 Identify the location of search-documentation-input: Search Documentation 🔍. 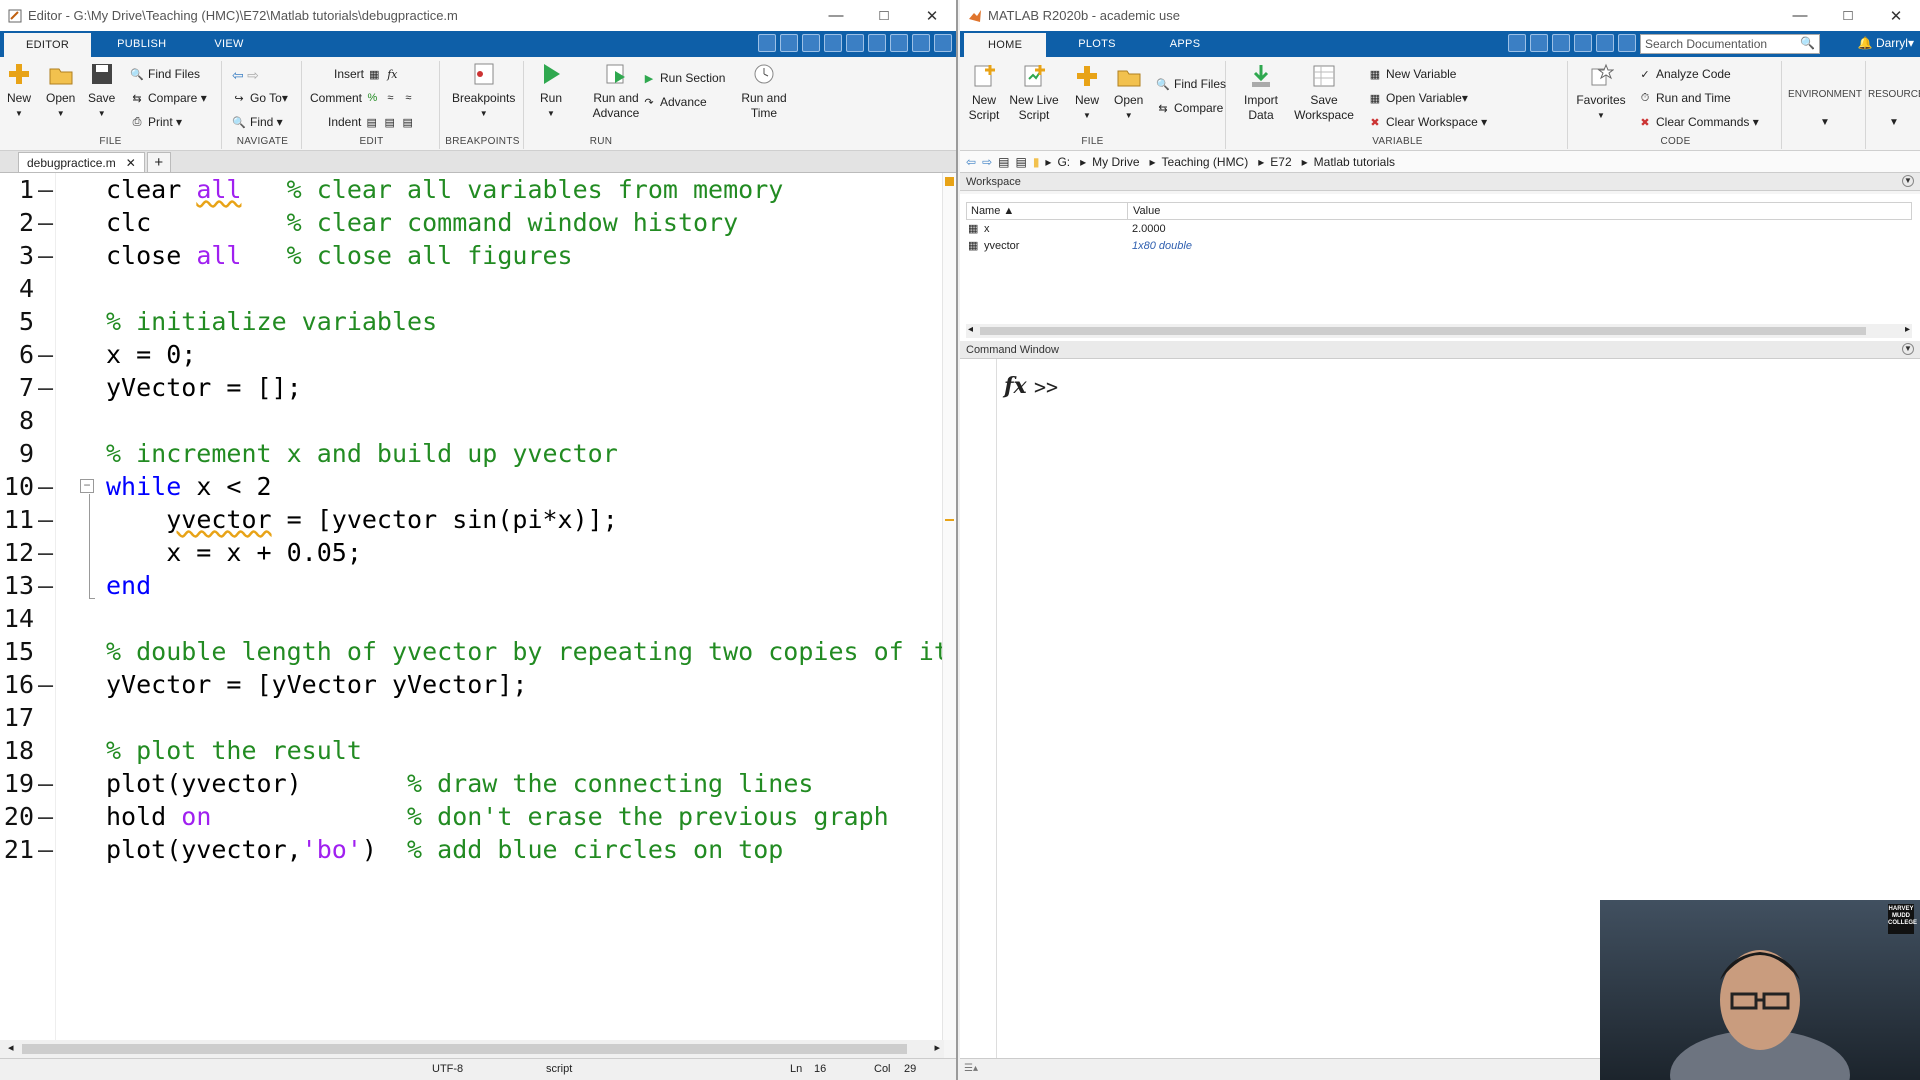
(1730, 44).